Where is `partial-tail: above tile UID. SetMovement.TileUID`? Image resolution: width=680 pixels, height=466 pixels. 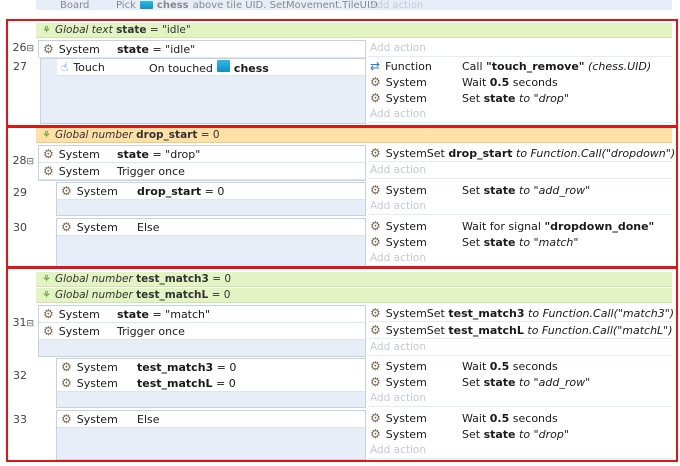
partial-tail: above tile UID. SetMovement.TileUID is located at coordinates (285, 5).